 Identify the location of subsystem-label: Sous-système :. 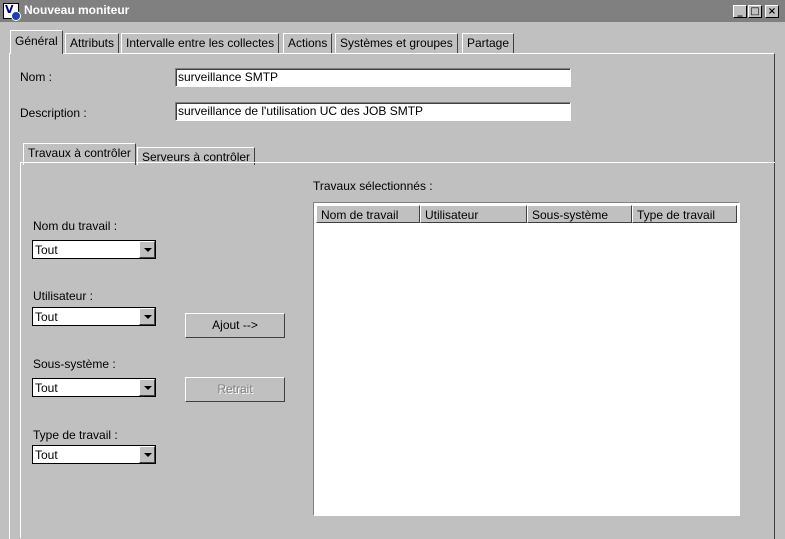
(74, 364).